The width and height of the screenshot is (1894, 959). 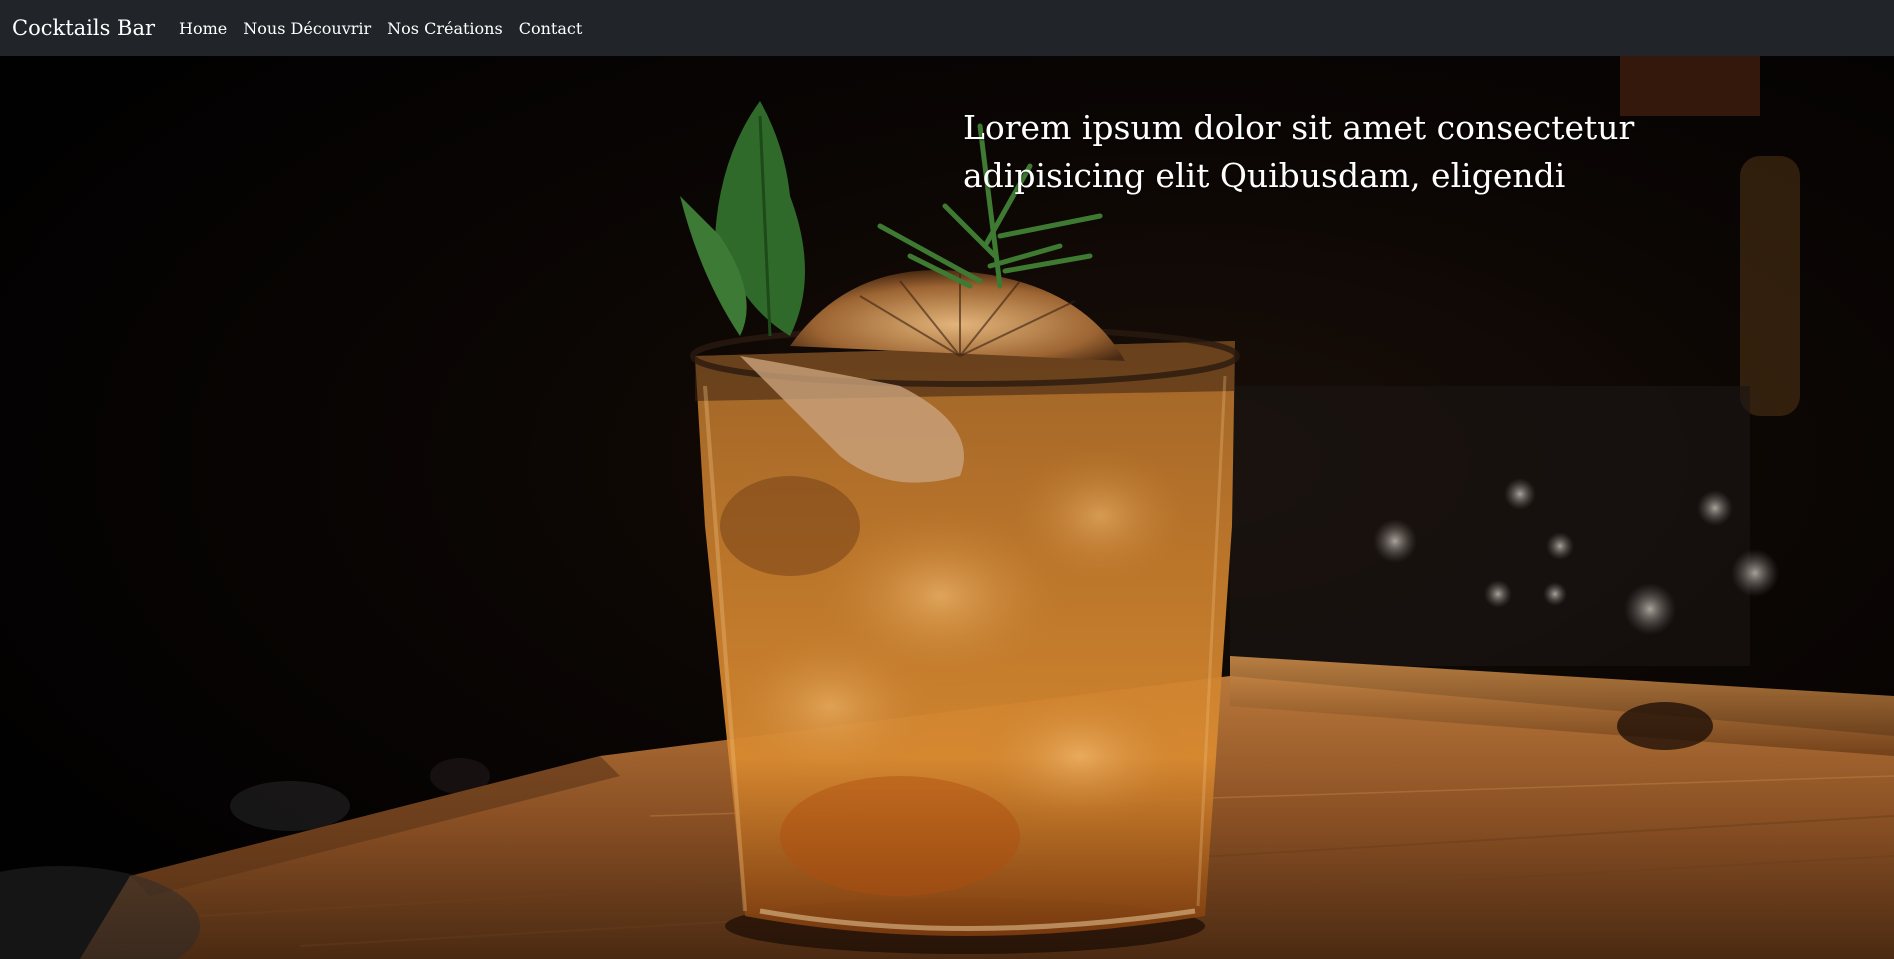 What do you see at coordinates (203, 28) in the screenshot?
I see `nav-link-home: Home` at bounding box center [203, 28].